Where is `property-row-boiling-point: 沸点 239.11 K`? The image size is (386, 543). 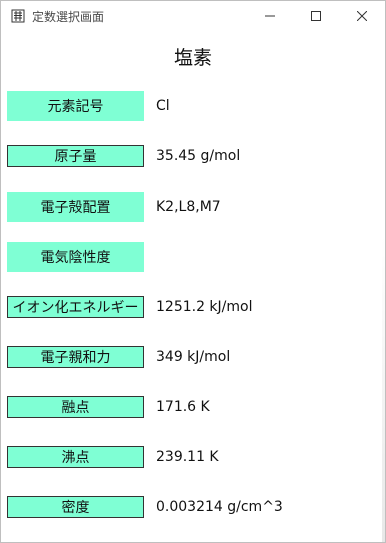 property-row-boiling-point: 沸点 239.11 K is located at coordinates (192, 457).